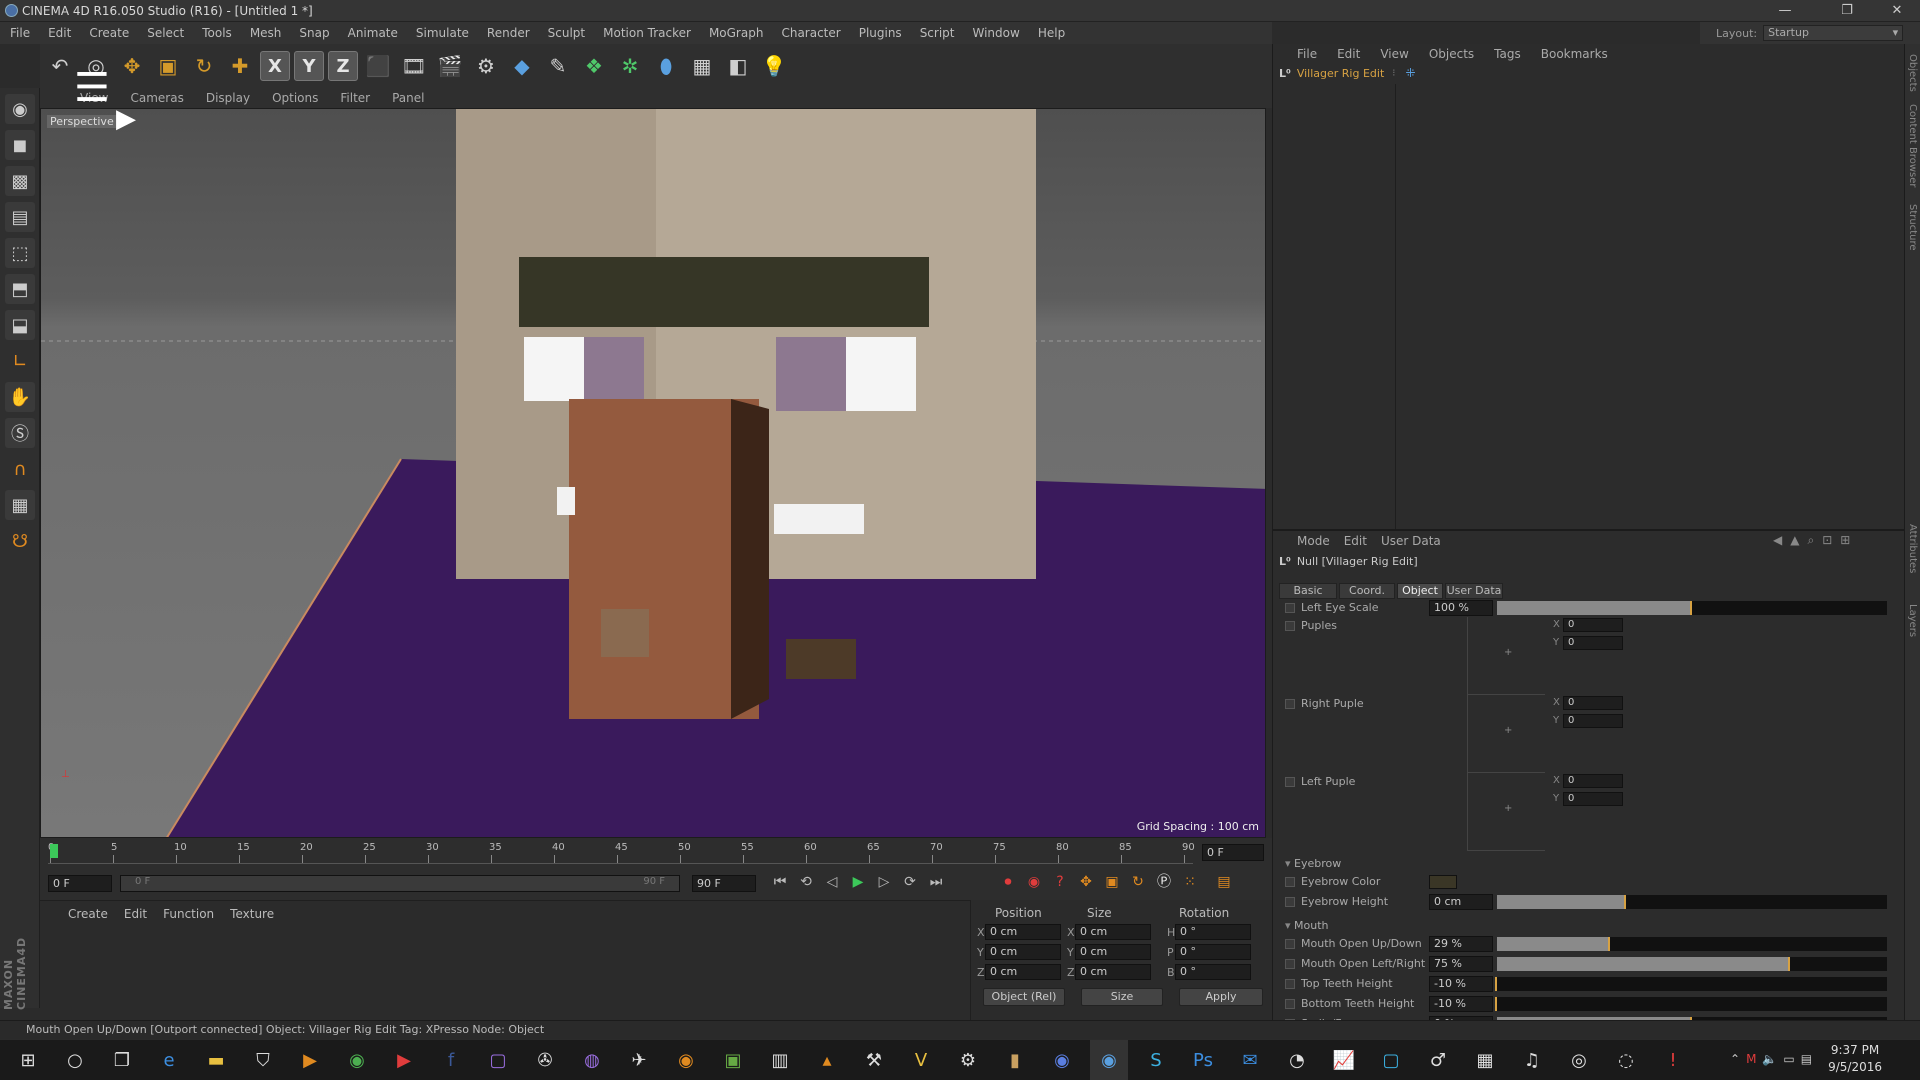  Describe the element at coordinates (702, 66) in the screenshot. I see `floor-icon: ▦` at that location.